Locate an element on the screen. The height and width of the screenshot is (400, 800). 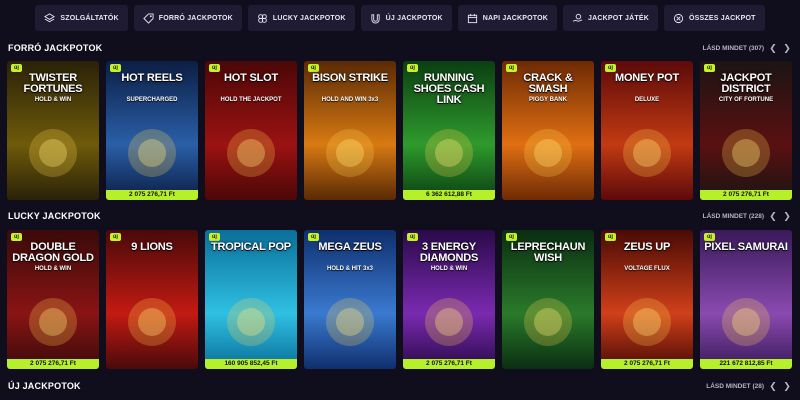
jackpot-amount: 6 362 612,88 Ft is located at coordinates (449, 195).